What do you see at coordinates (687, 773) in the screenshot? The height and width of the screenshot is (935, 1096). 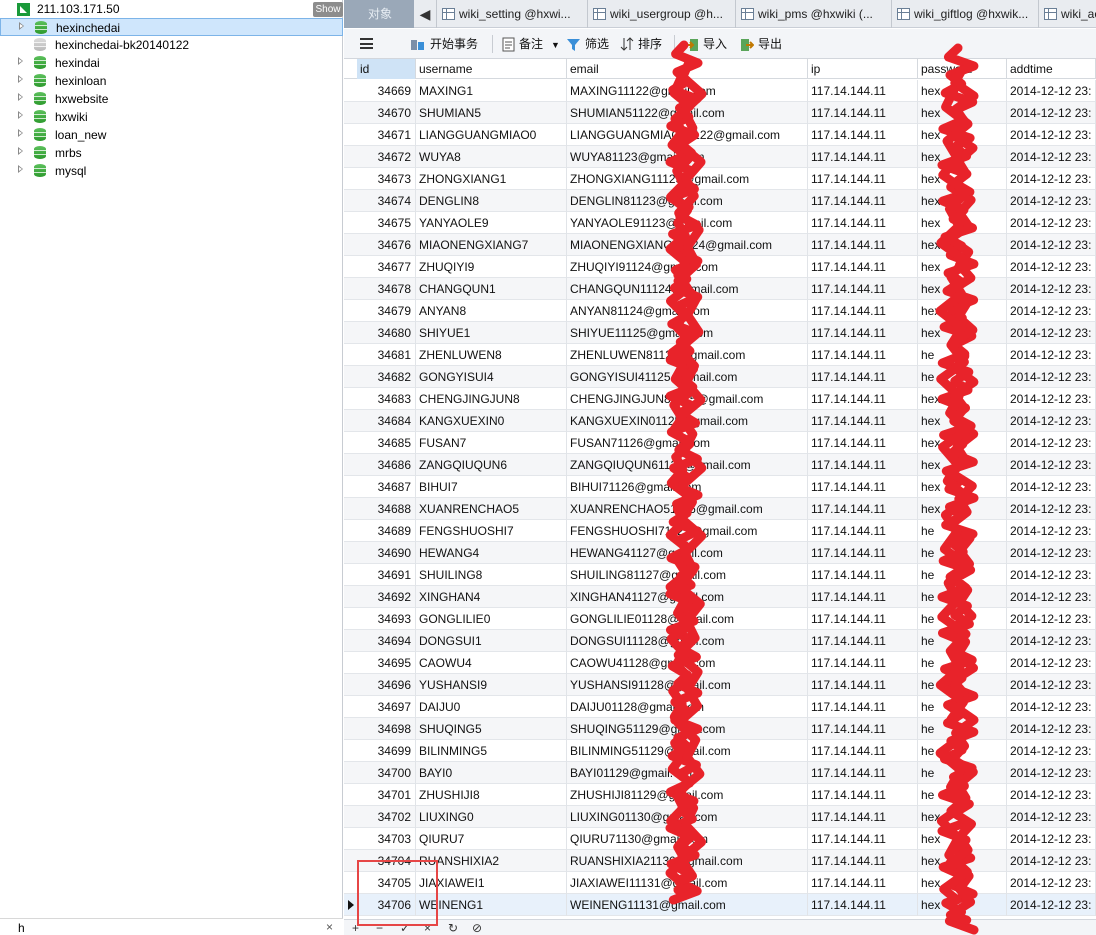 I see `cell-email: BAYI01129@gmail.com` at bounding box center [687, 773].